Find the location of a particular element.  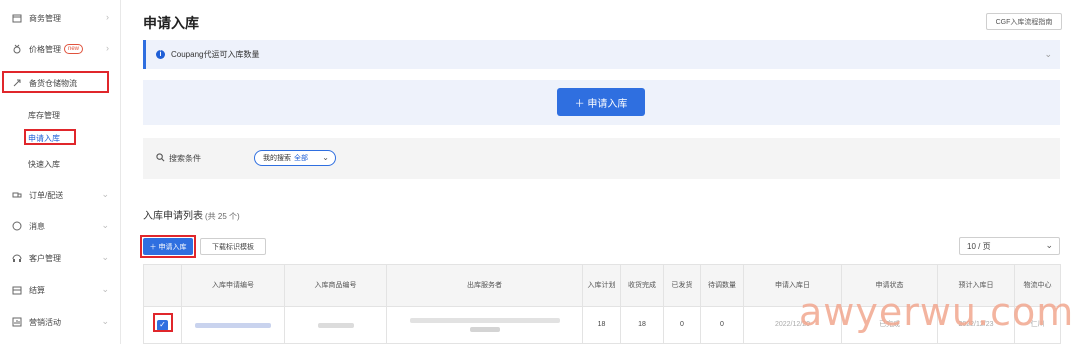

sidebar-item-price: 价格管理 new › is located at coordinates (60, 49).